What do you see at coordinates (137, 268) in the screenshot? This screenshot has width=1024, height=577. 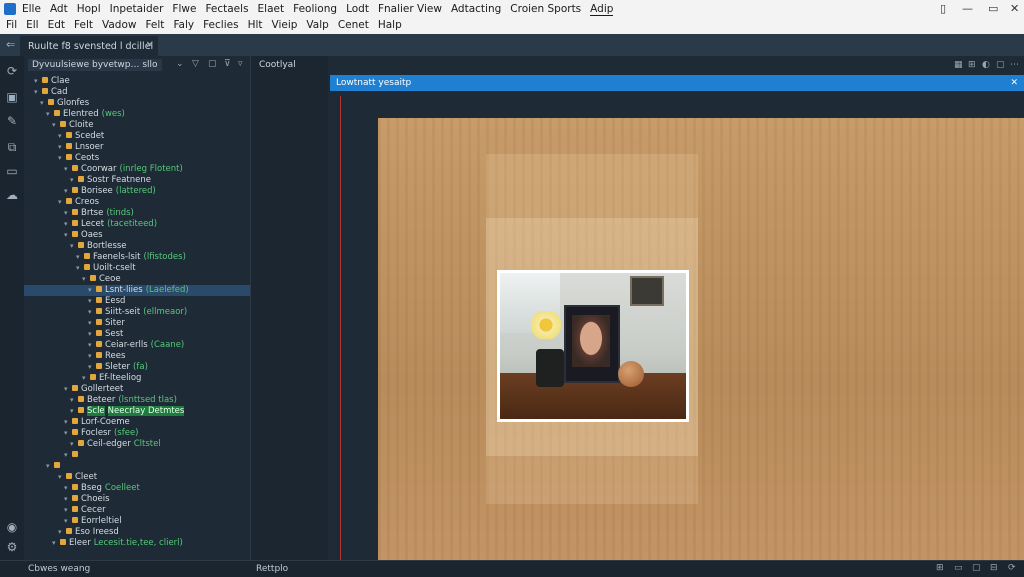 I see `tree-row: ▾ Uoilt-cselt` at bounding box center [137, 268].